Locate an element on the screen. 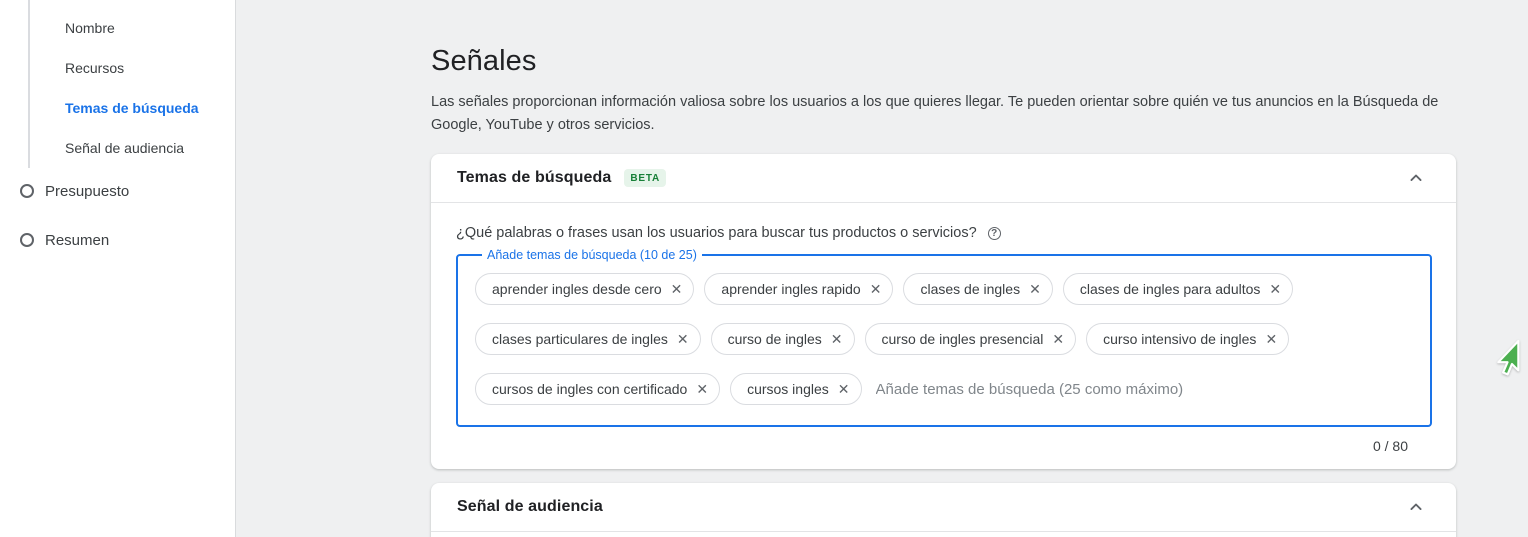 The height and width of the screenshot is (537, 1528). chip-label: aprender ingles rapido is located at coordinates (791, 289).